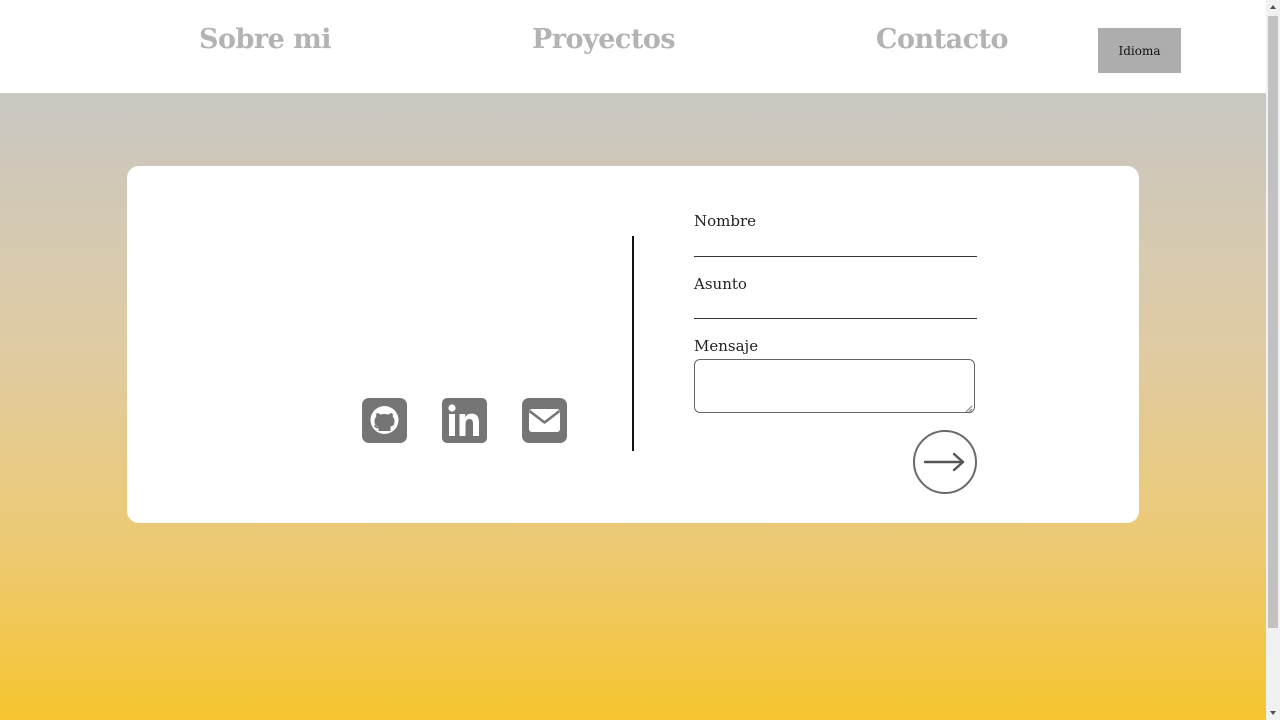 Image resolution: width=1280 pixels, height=720 pixels. What do you see at coordinates (835, 307) in the screenshot?
I see `subject-input` at bounding box center [835, 307].